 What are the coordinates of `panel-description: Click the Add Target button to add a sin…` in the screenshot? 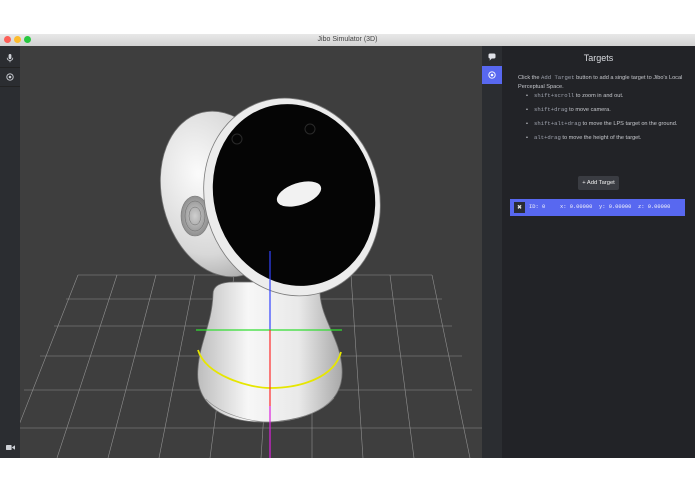 It's located at (600, 82).